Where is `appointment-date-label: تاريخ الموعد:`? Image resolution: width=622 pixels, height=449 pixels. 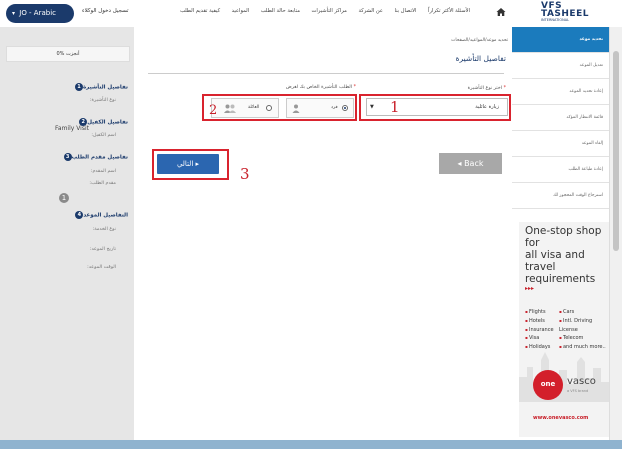 appointment-date-label: تاريخ الموعد: is located at coordinates (102, 249).